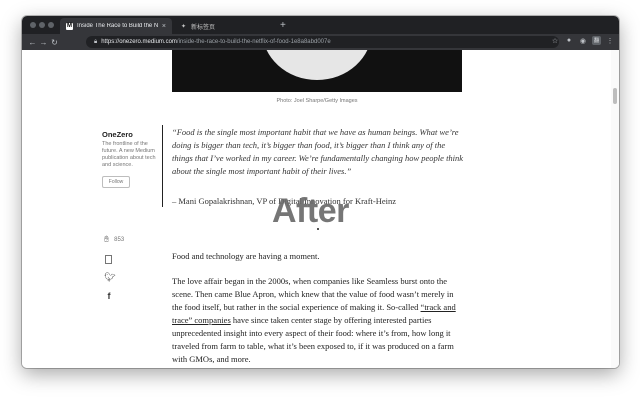 The width and height of the screenshot is (640, 400). I want to click on new-tab-button: +, so click(283, 26).